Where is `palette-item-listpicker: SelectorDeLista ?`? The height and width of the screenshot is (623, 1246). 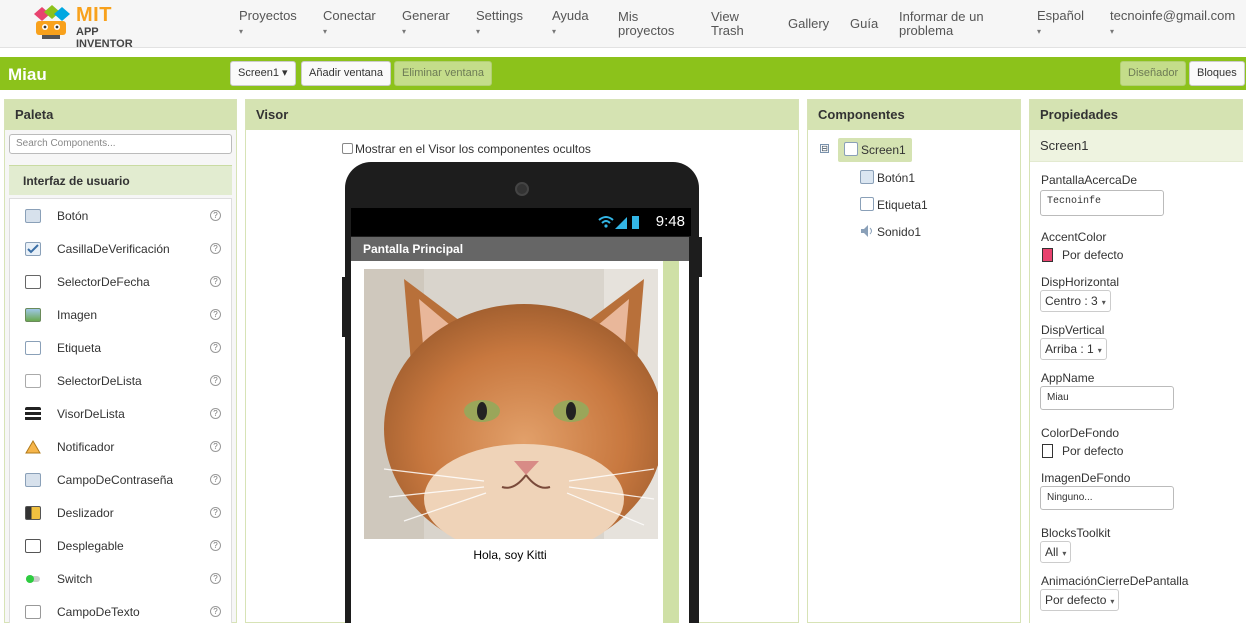 palette-item-listpicker: SelectorDeLista ? is located at coordinates (120, 380).